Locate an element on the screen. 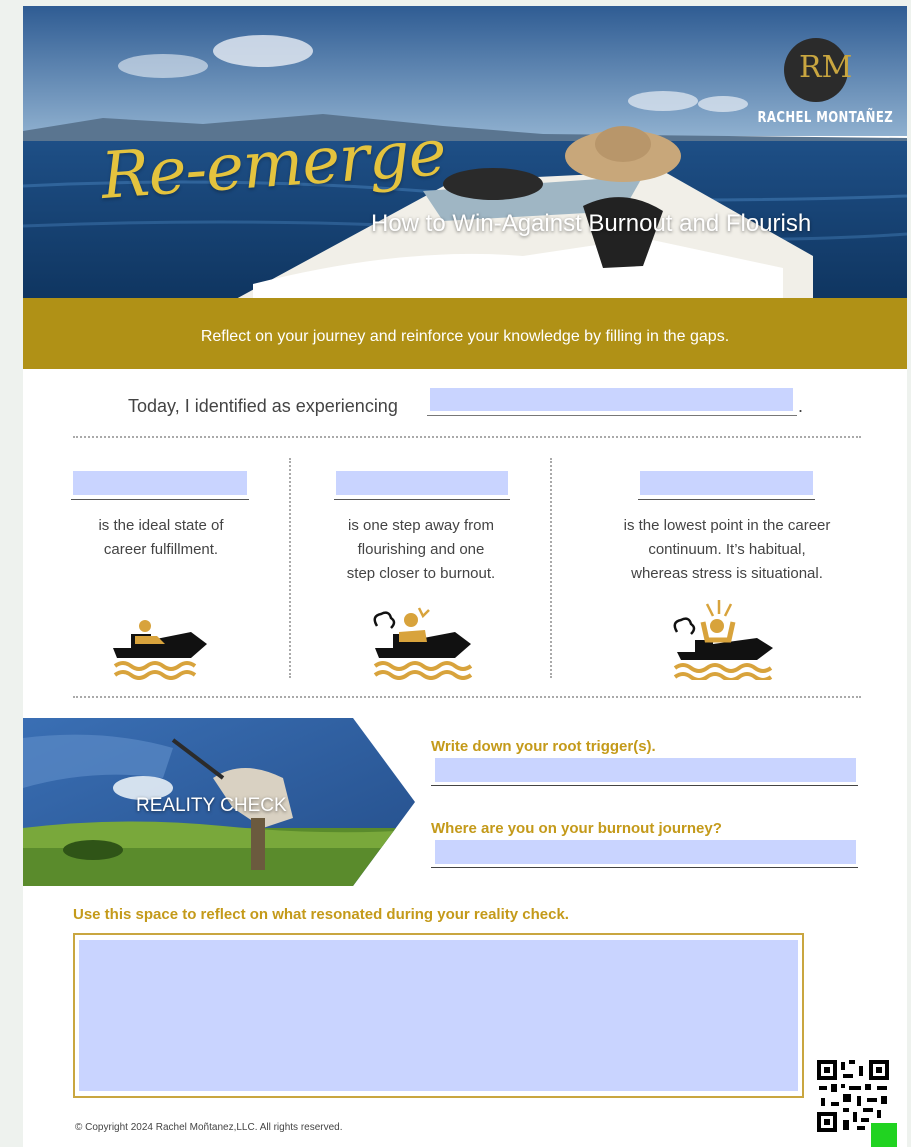 The height and width of the screenshot is (1147, 911). relaxed-boat-icon is located at coordinates (160, 650).